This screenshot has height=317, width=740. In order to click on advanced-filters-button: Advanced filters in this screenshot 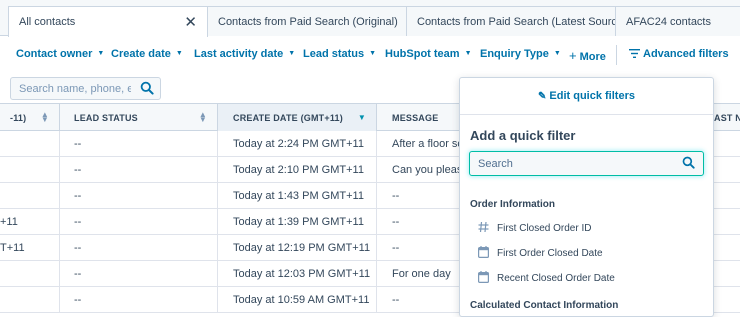, I will do `click(679, 54)`.